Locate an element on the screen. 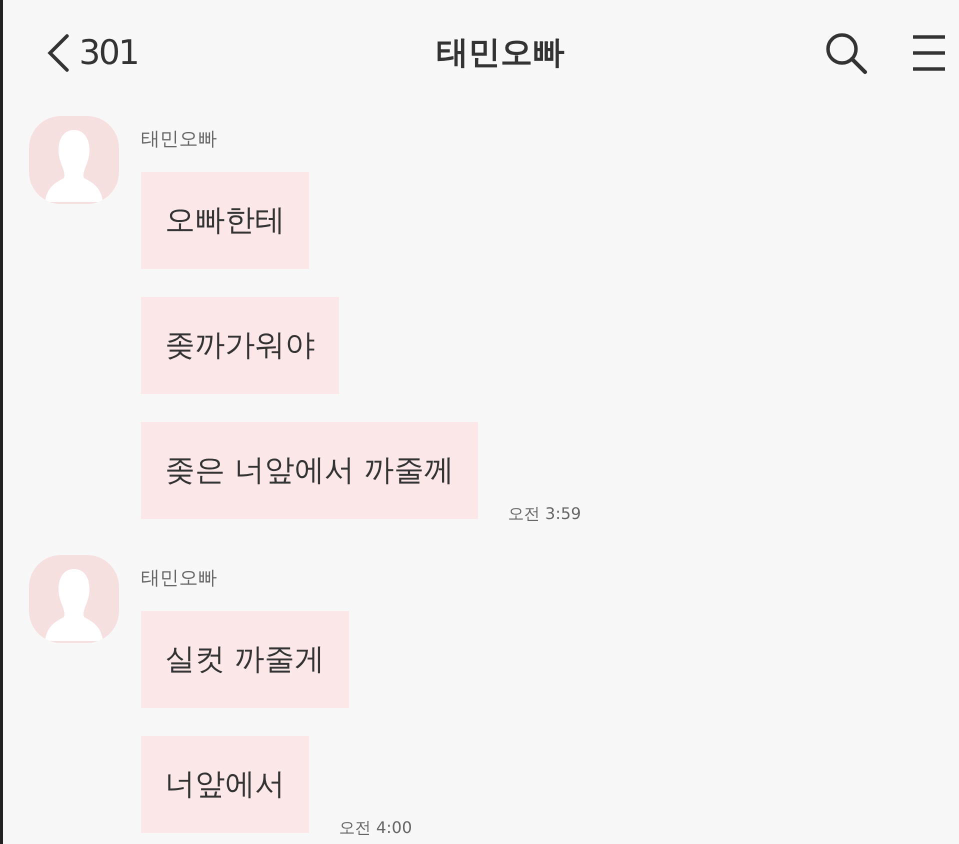 This screenshot has width=959, height=844. message-bubble: 좆까가워야 is located at coordinates (240, 345).